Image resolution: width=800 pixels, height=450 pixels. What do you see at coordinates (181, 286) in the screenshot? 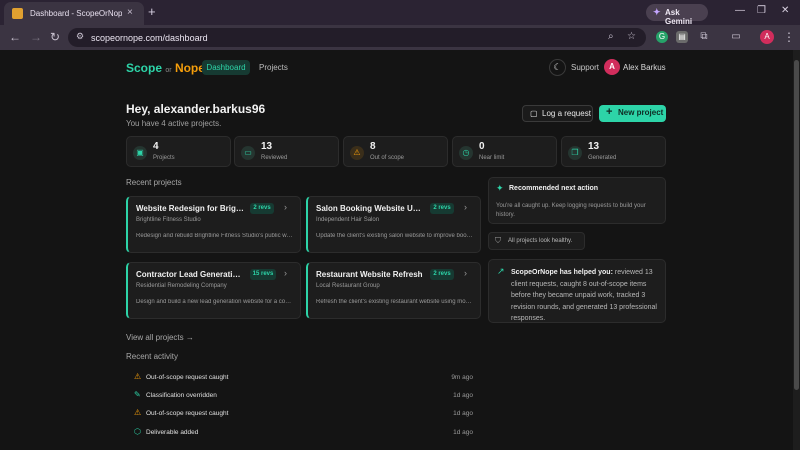
I see `project-client: Residential Remodeling Company` at bounding box center [181, 286].